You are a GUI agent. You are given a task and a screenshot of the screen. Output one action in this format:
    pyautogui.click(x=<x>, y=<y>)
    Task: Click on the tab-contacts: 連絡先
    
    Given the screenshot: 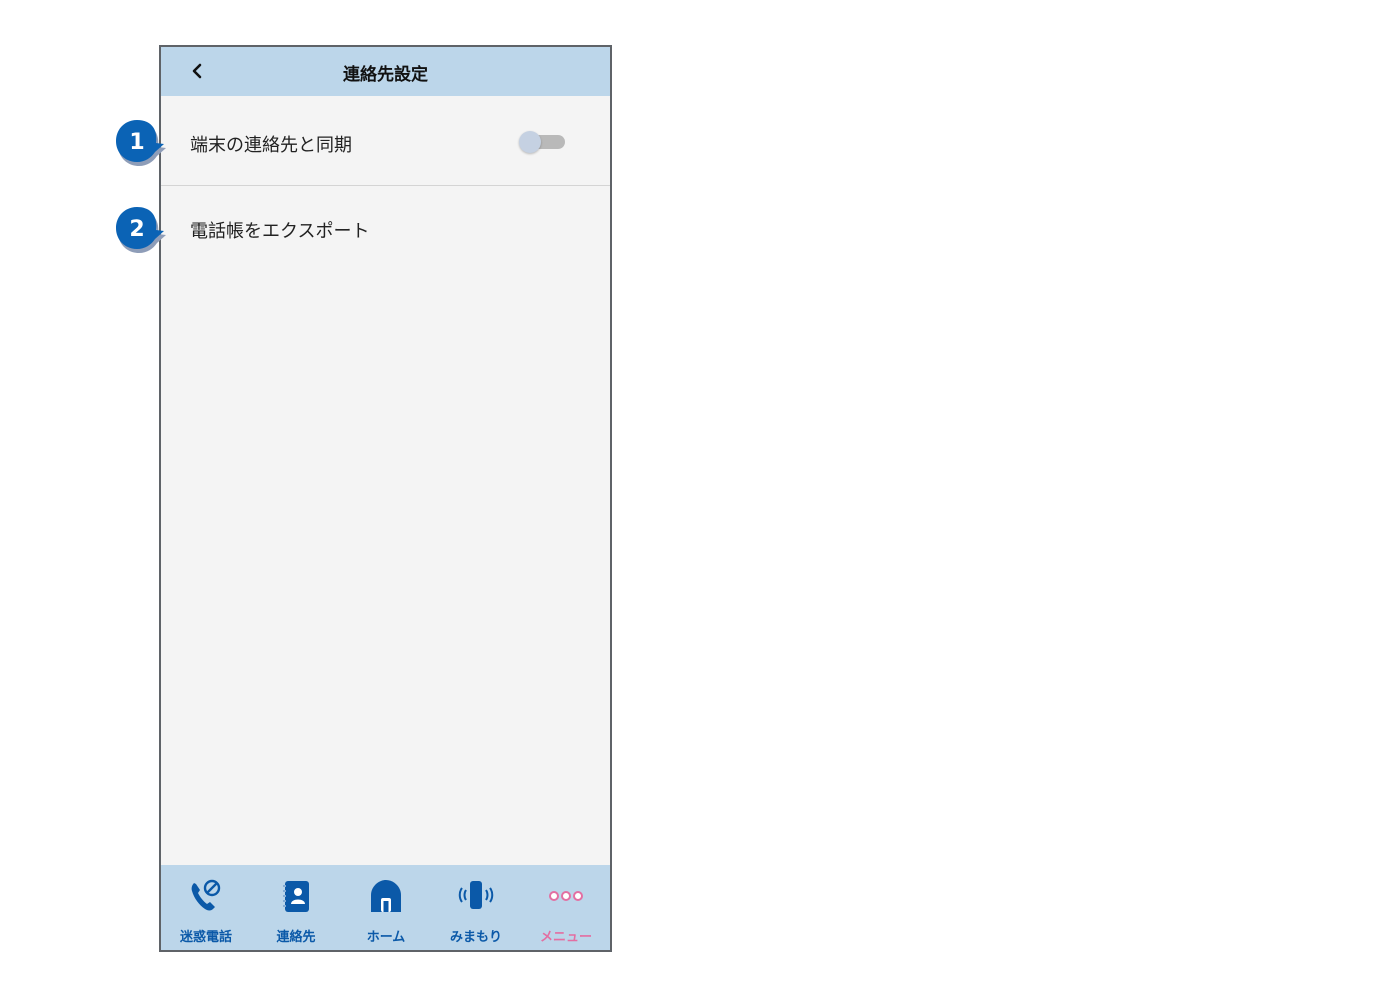 What is the action you would take?
    pyautogui.click(x=296, y=907)
    